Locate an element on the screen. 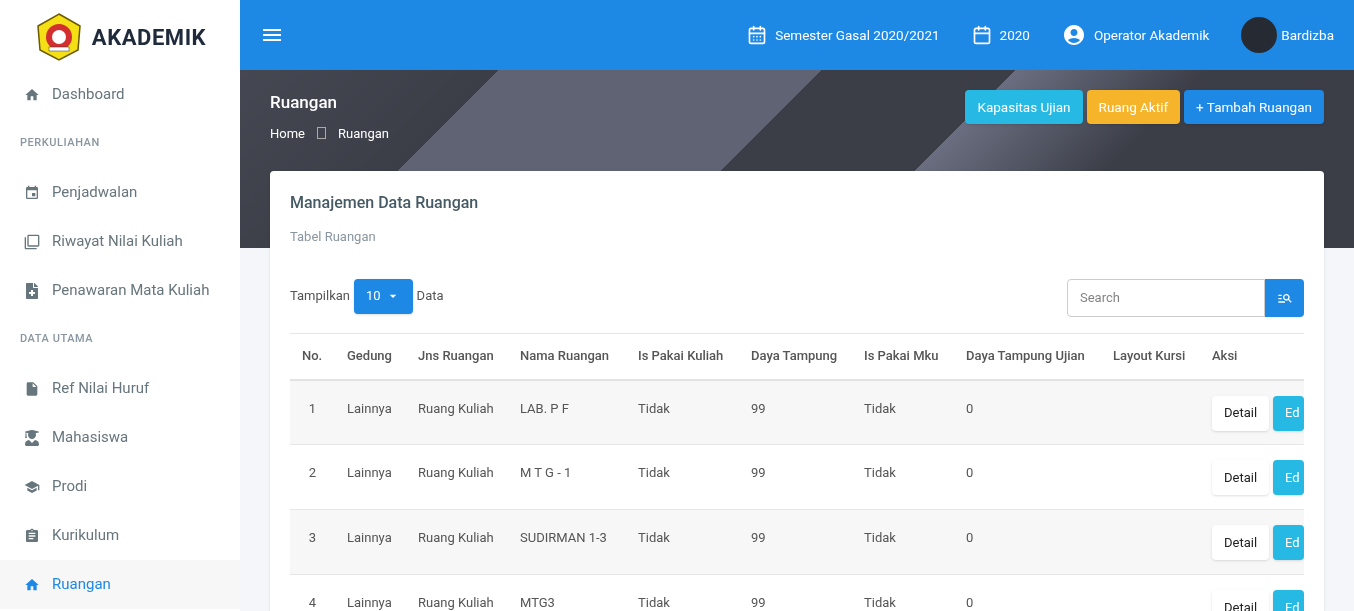  brand-name: AKADEMIK is located at coordinates (149, 37).